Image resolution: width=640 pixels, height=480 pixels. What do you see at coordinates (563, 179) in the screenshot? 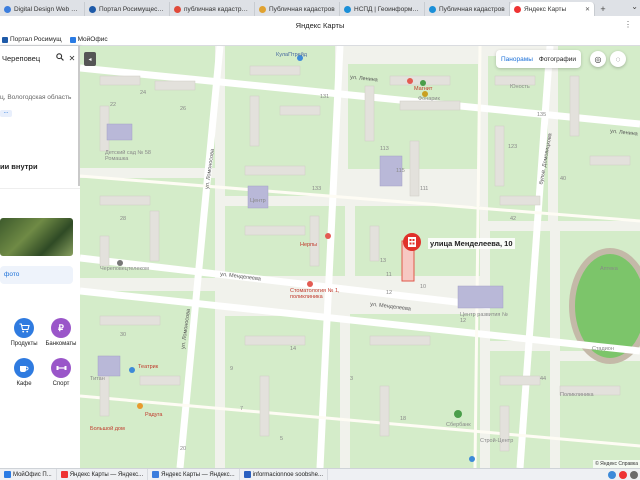
I see `house-number: 40` at bounding box center [563, 179].